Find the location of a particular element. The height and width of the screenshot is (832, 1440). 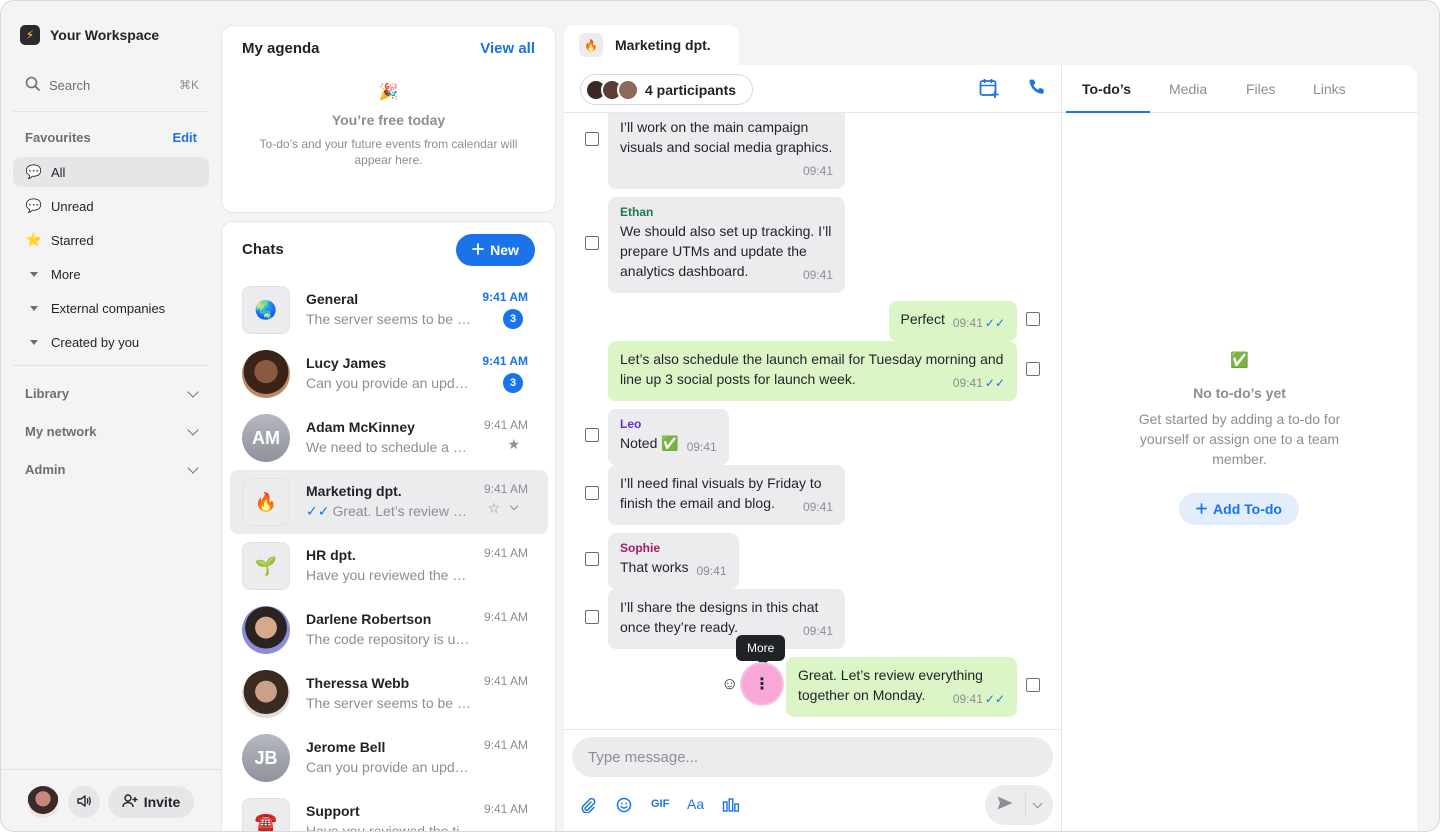

chat-preview: We need to schedule a meeting is located at coordinates (390, 447).